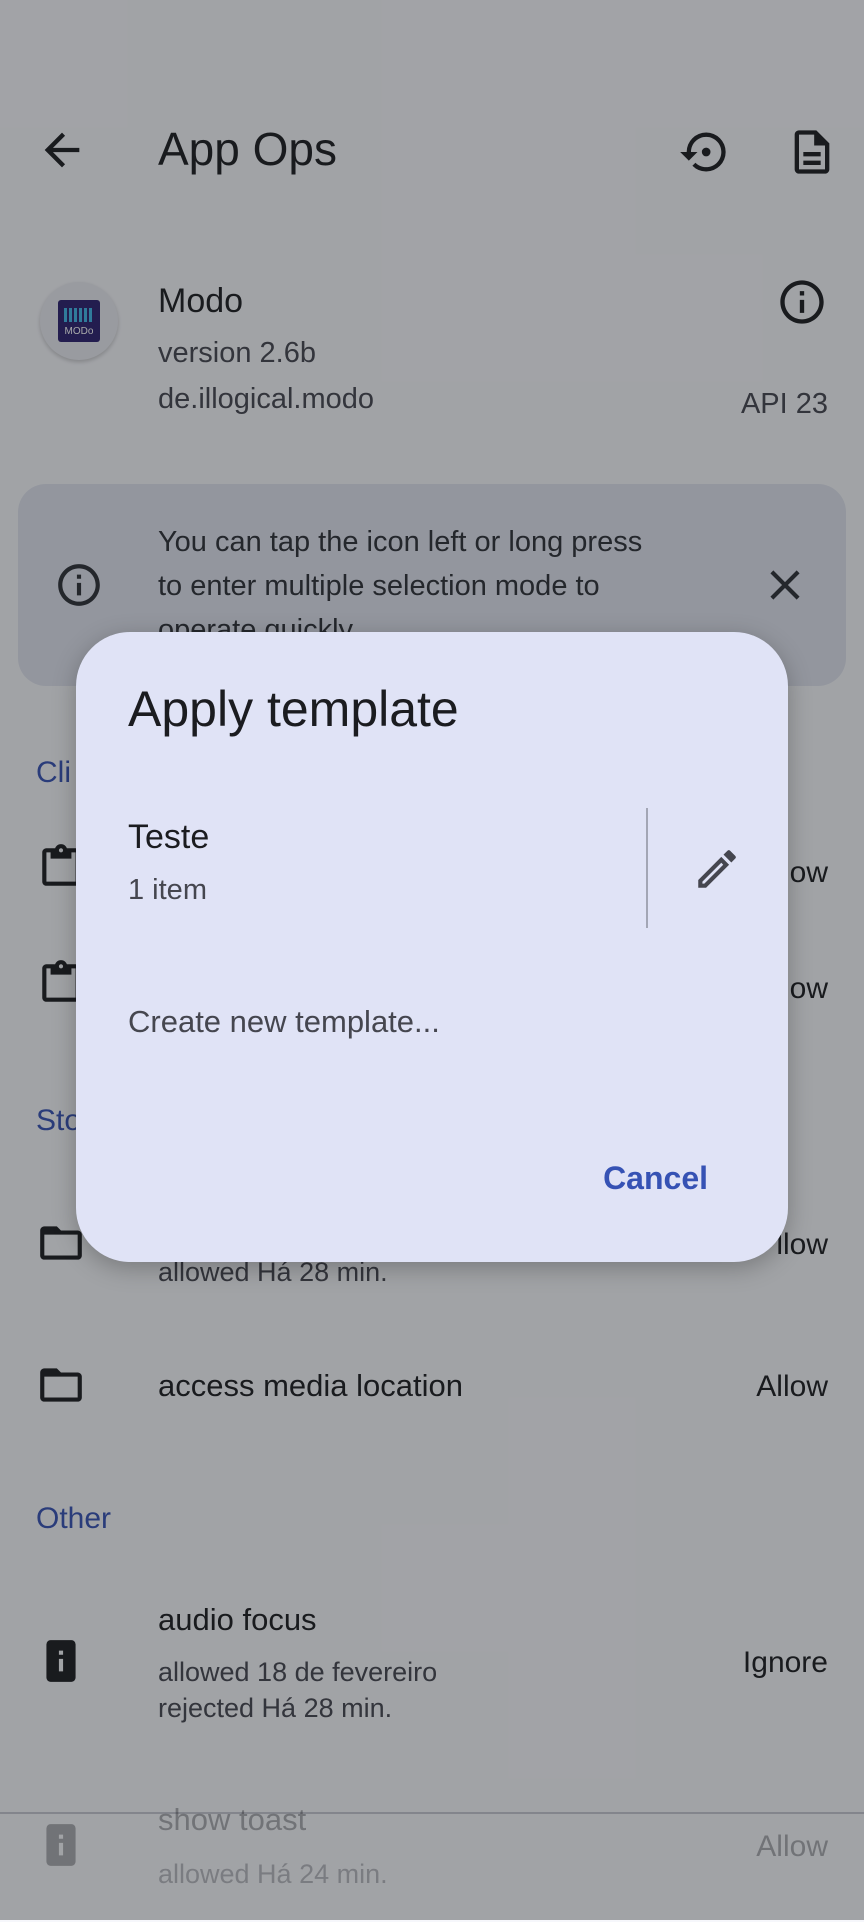 The width and height of the screenshot is (864, 1922). I want to click on template-count: 1 item, so click(167, 890).